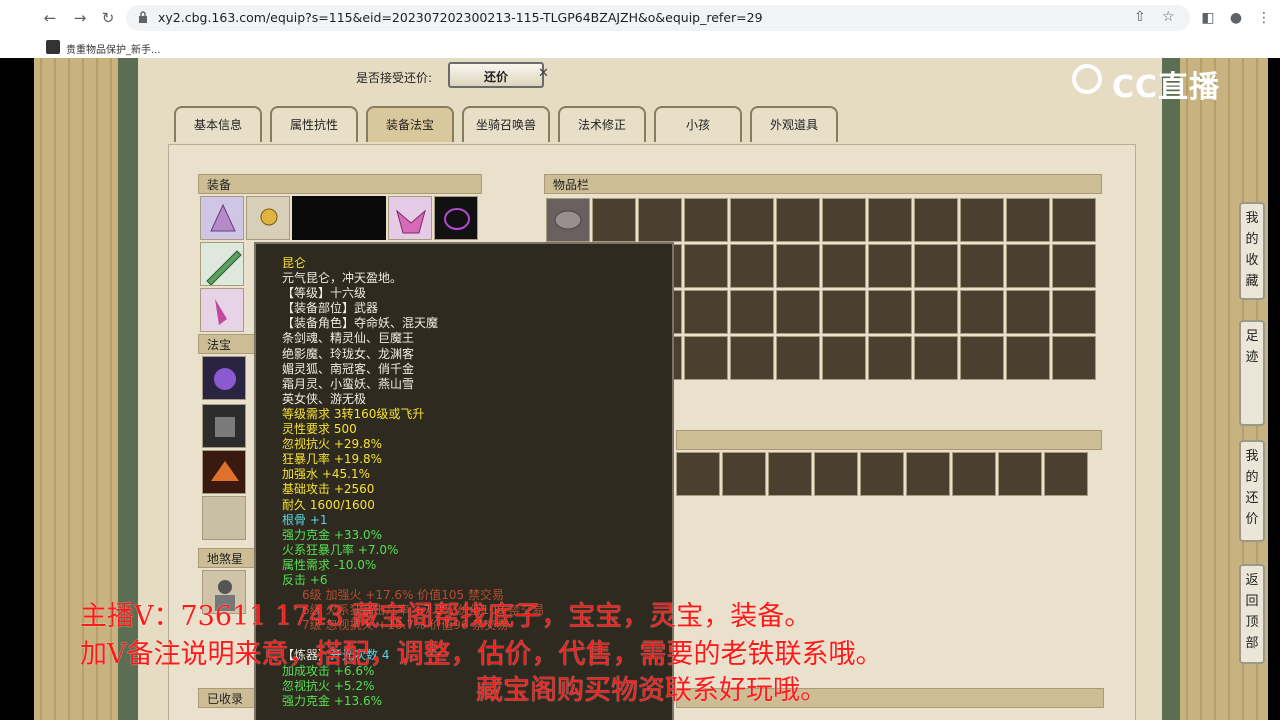 This screenshot has width=1280, height=720. What do you see at coordinates (411, 221) in the screenshot?
I see `armor-icon` at bounding box center [411, 221].